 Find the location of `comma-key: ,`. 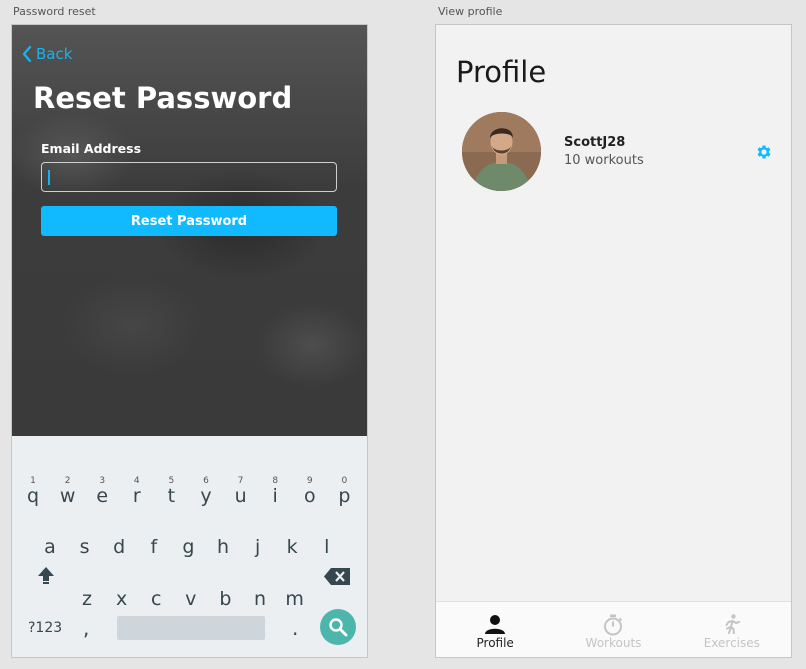

comma-key: , is located at coordinates (86, 628).